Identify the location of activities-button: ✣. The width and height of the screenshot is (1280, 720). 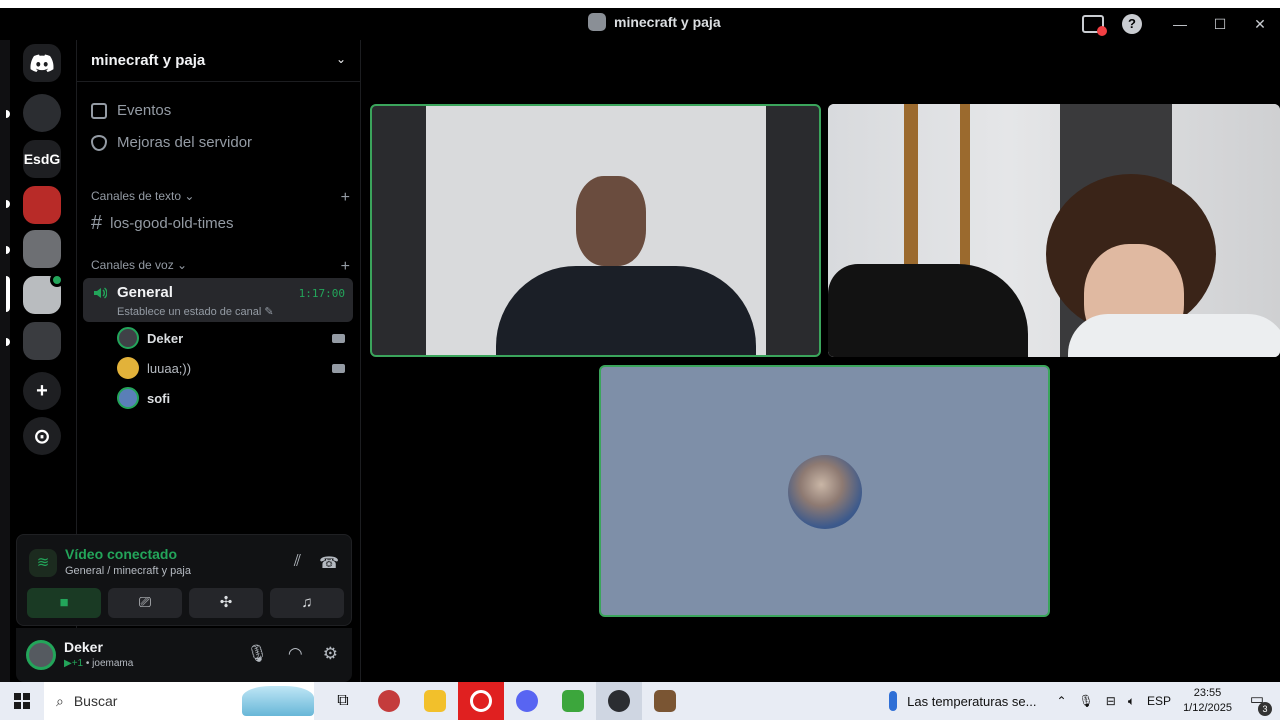
(226, 603).